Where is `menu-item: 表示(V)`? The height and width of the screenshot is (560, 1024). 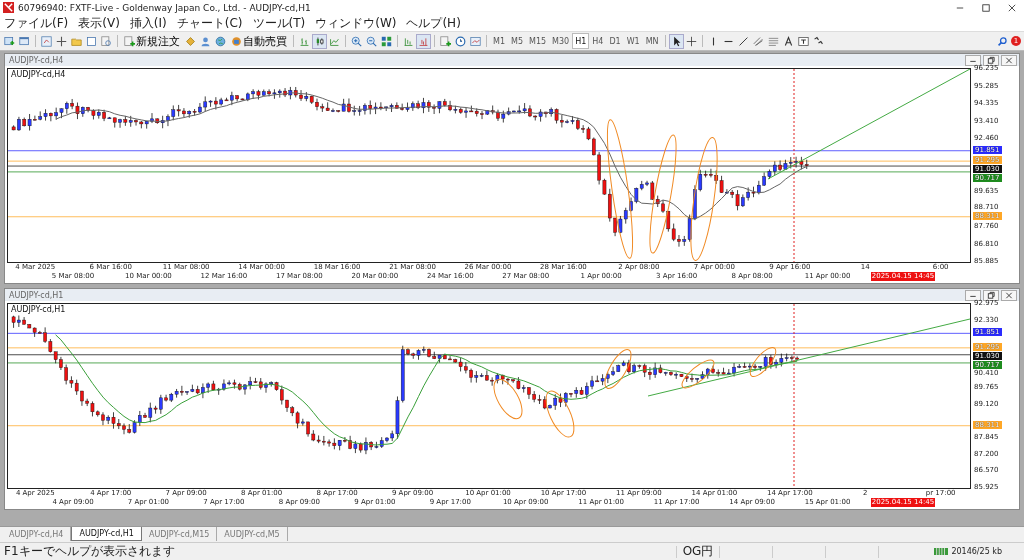
menu-item: 表示(V) is located at coordinates (99, 23).